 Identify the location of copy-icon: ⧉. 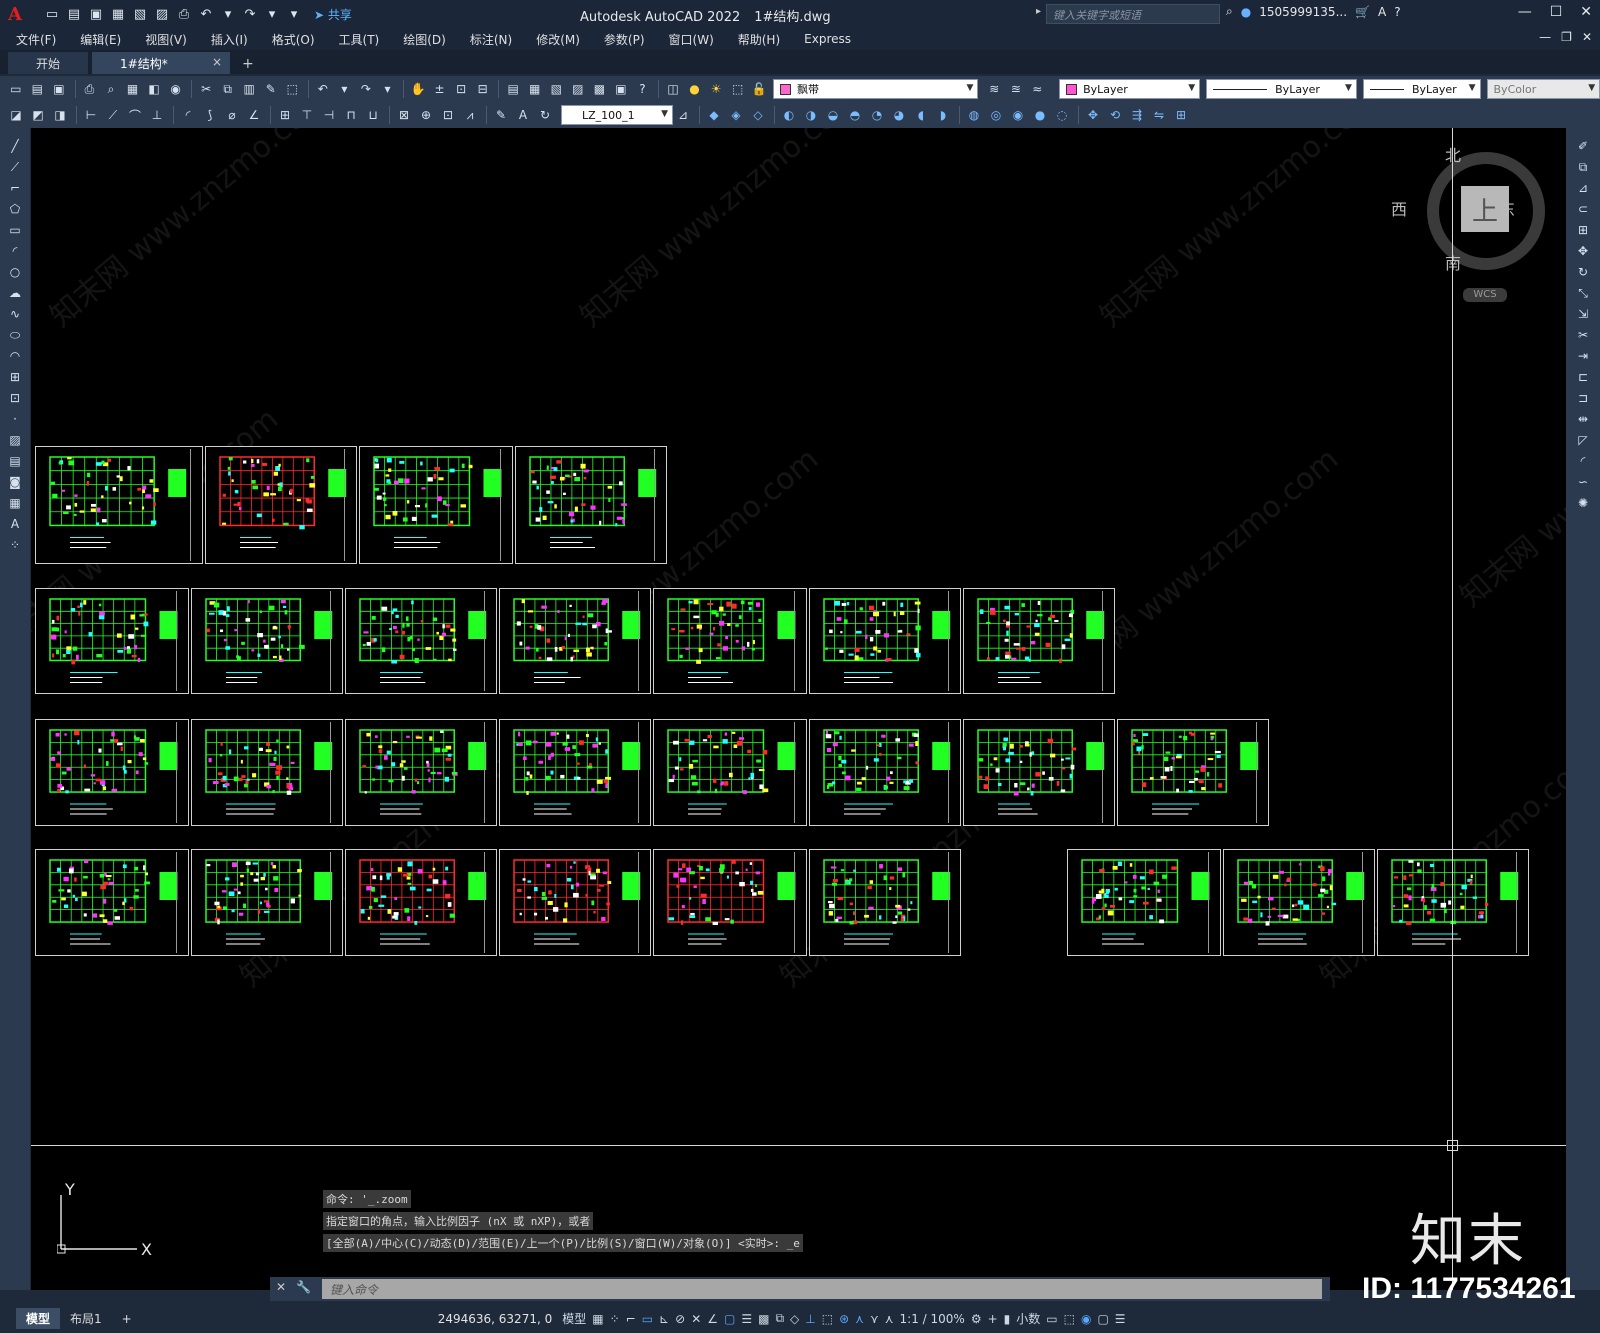
(228, 89).